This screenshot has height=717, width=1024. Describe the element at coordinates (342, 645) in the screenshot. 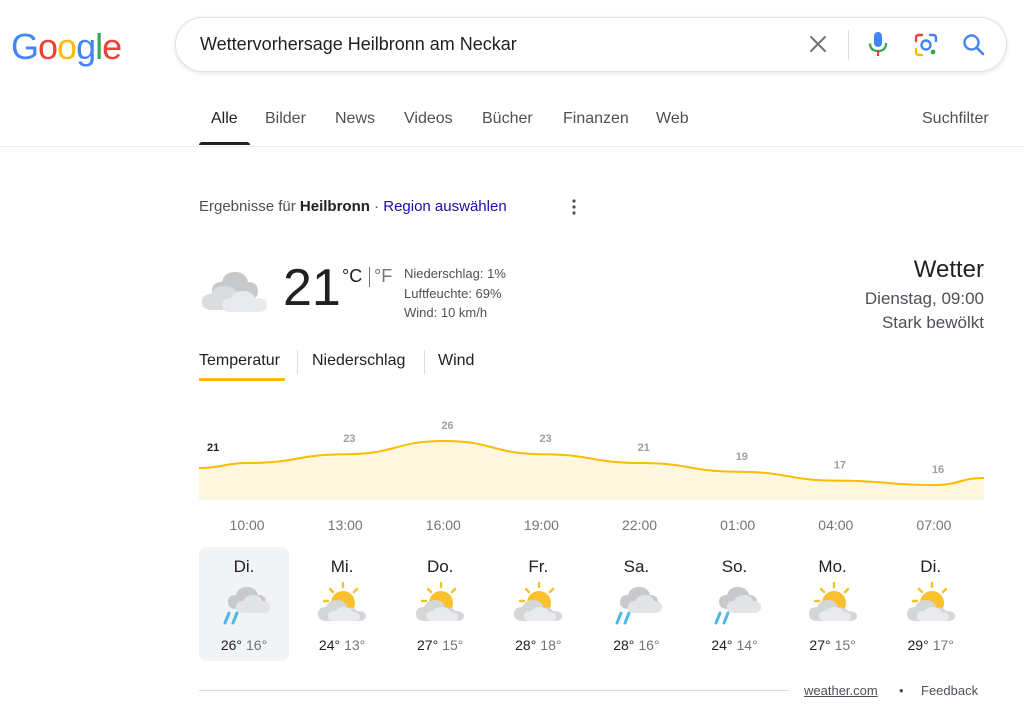

I see `day-temps: 24° 13°` at that location.